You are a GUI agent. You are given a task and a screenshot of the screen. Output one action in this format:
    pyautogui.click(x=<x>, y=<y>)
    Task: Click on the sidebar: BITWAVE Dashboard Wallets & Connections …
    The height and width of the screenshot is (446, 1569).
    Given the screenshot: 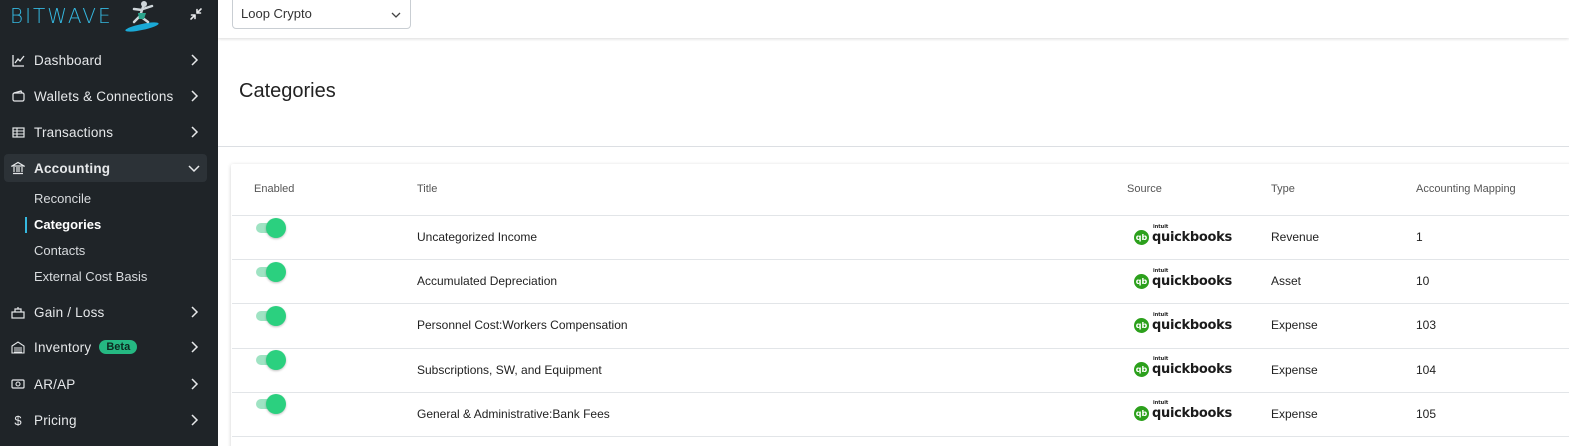 What is the action you would take?
    pyautogui.click(x=109, y=223)
    